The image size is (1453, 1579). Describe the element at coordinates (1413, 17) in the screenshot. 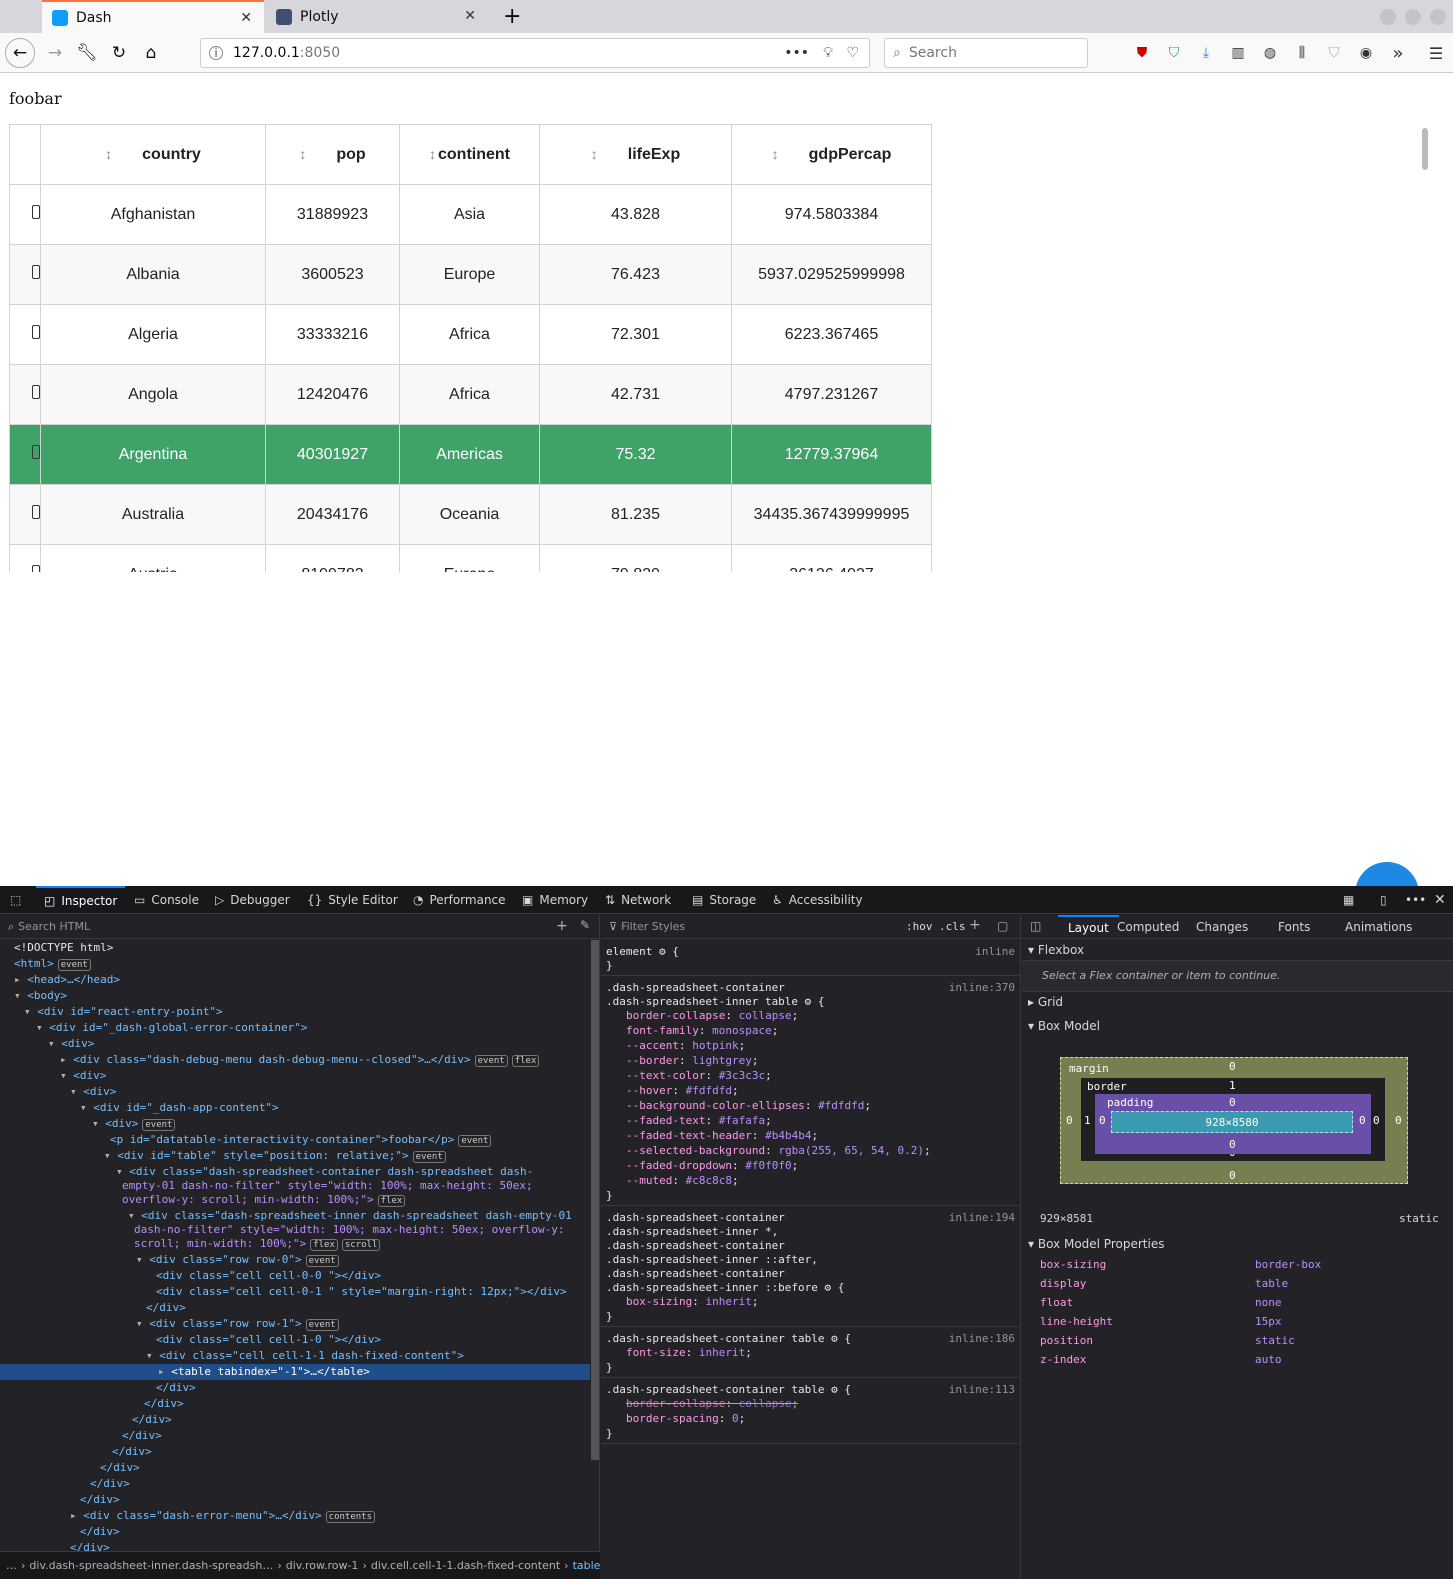

I see `maximize-icon` at that location.